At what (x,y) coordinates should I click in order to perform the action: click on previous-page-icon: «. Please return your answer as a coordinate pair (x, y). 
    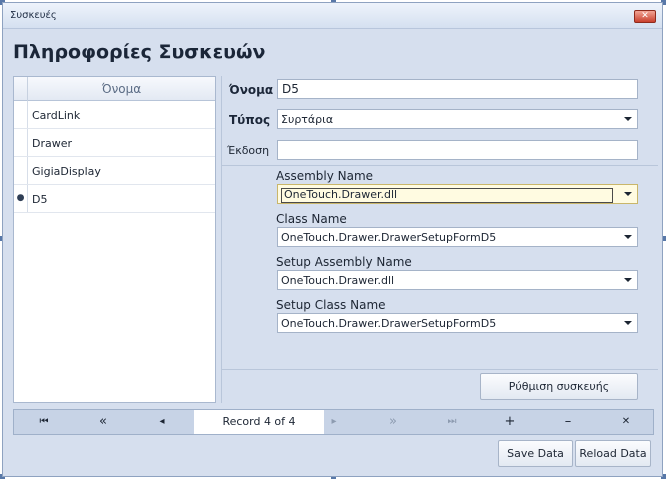
    Looking at the image, I should click on (103, 422).